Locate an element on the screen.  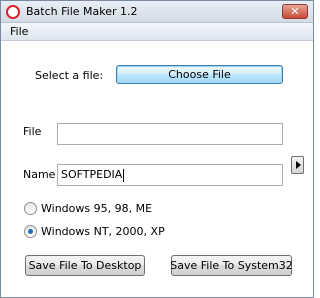
name-label: Name is located at coordinates (39, 174).